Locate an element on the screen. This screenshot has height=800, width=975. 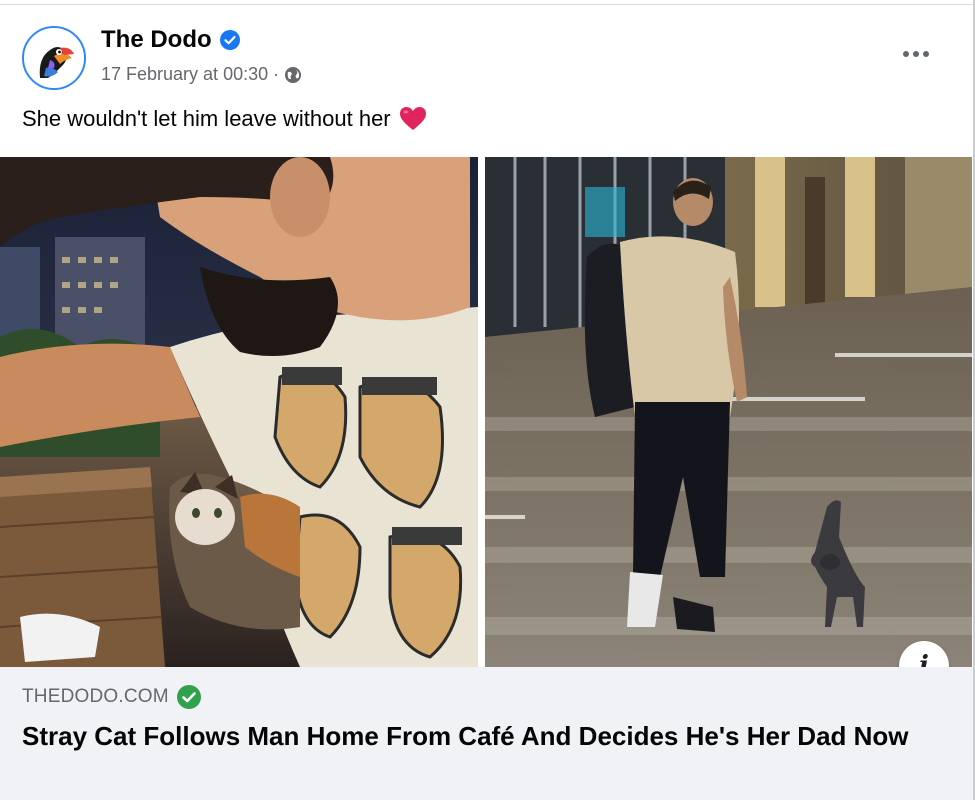
globe-icon is located at coordinates (293, 74).